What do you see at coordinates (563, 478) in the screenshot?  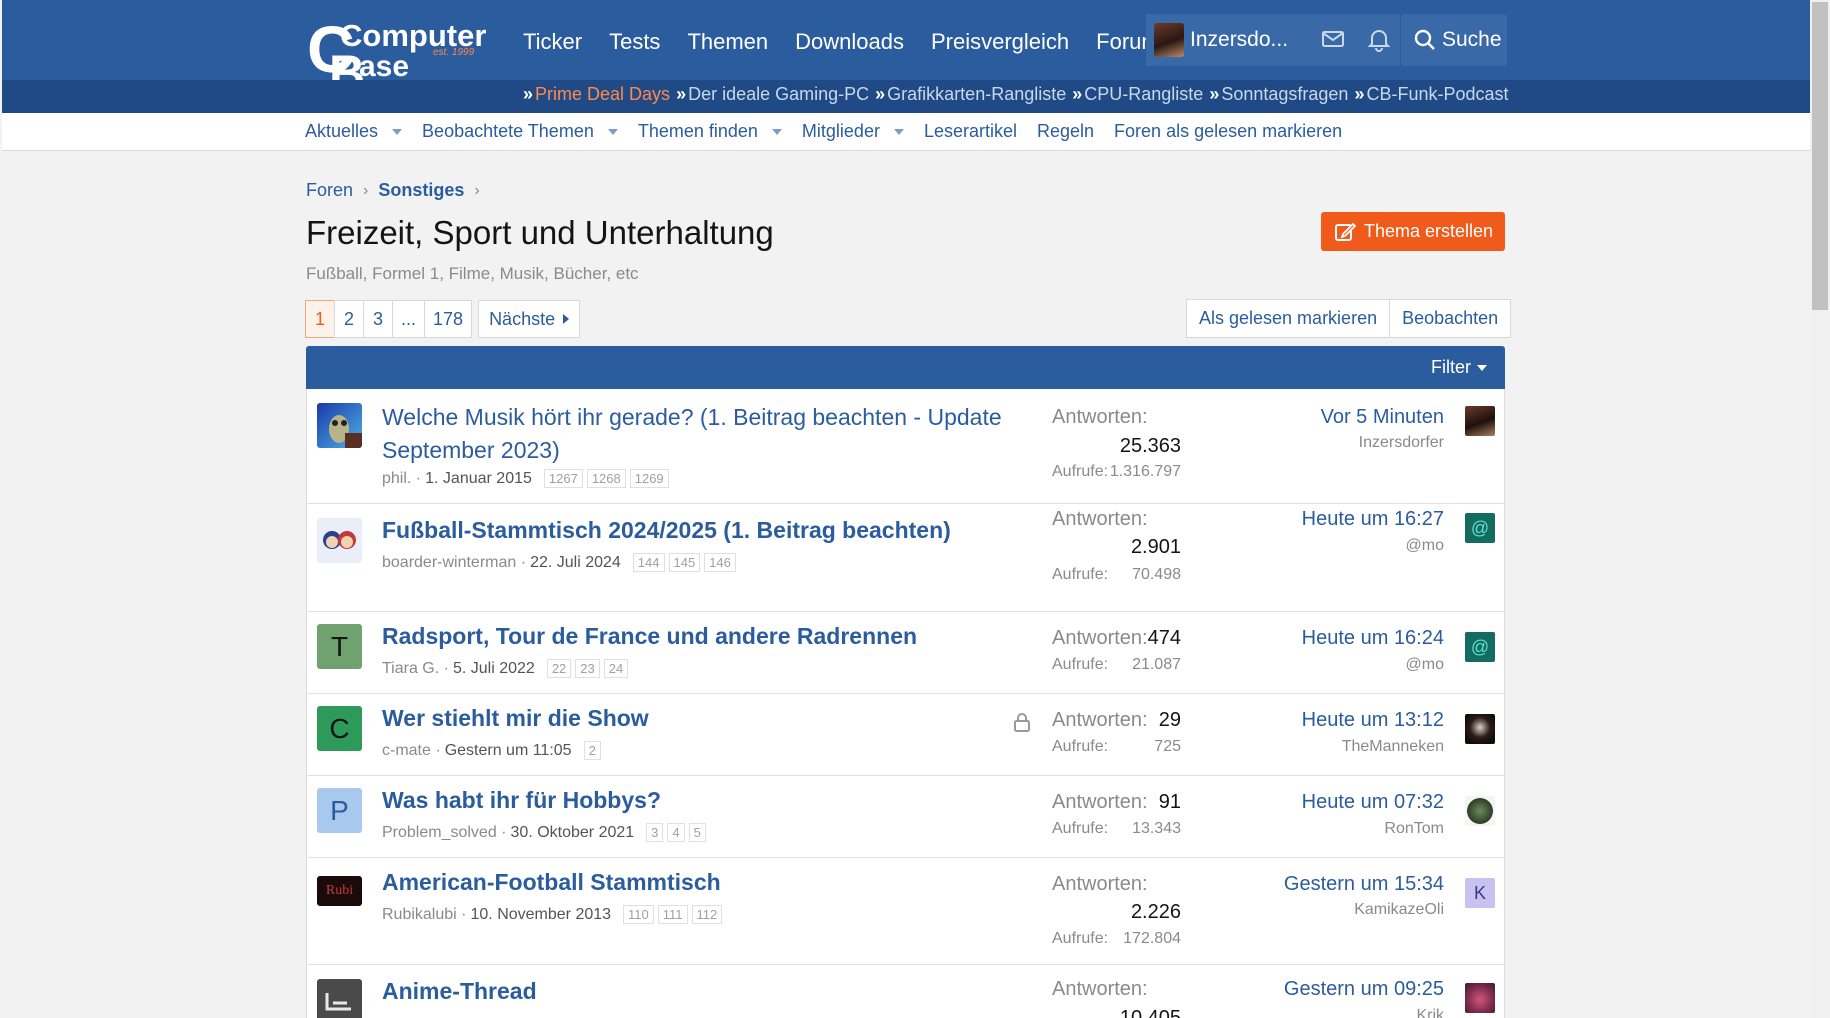 I see `thread-page-link: 1267` at bounding box center [563, 478].